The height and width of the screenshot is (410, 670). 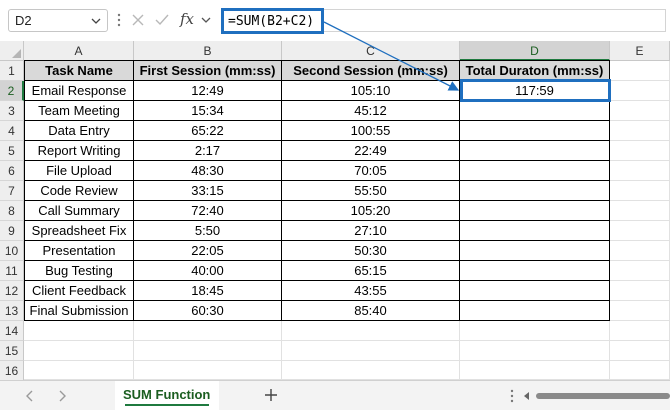 What do you see at coordinates (208, 211) in the screenshot?
I see `cell-first-session: 72:40` at bounding box center [208, 211].